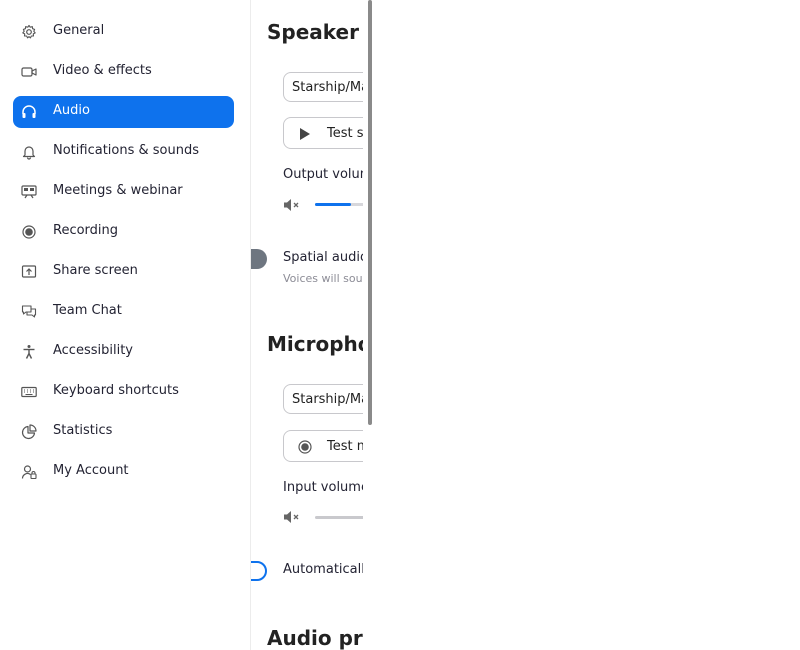  Describe the element at coordinates (323, 487) in the screenshot. I see `input-volume-label: Input volume:` at that location.